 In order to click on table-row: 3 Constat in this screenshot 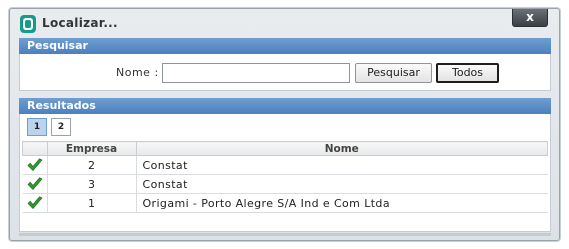, I will do `click(285, 184)`.